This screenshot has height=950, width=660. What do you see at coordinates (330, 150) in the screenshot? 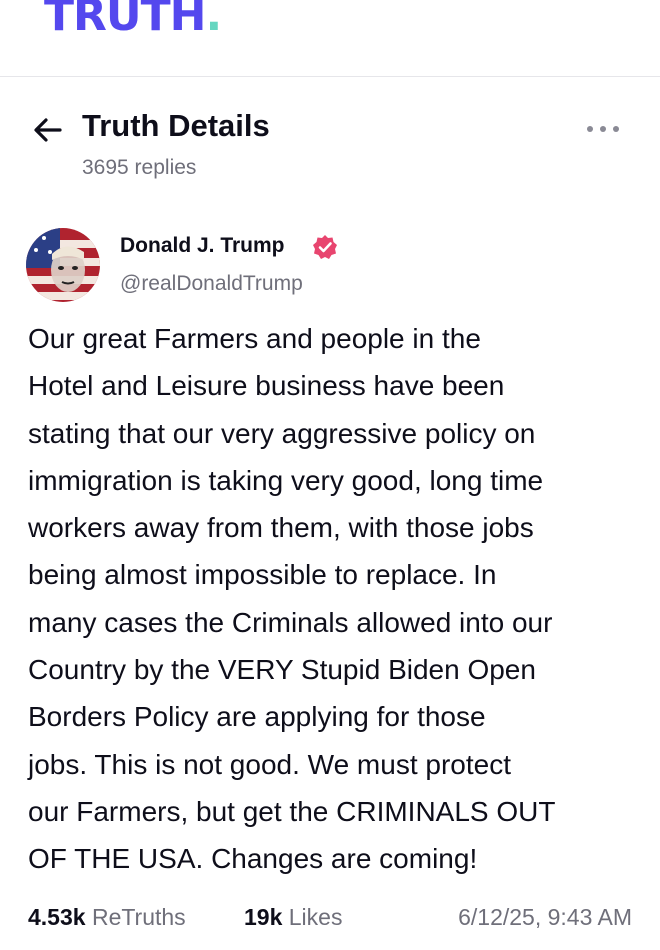
I see `page-header: Truth Details 3695 replies` at bounding box center [330, 150].